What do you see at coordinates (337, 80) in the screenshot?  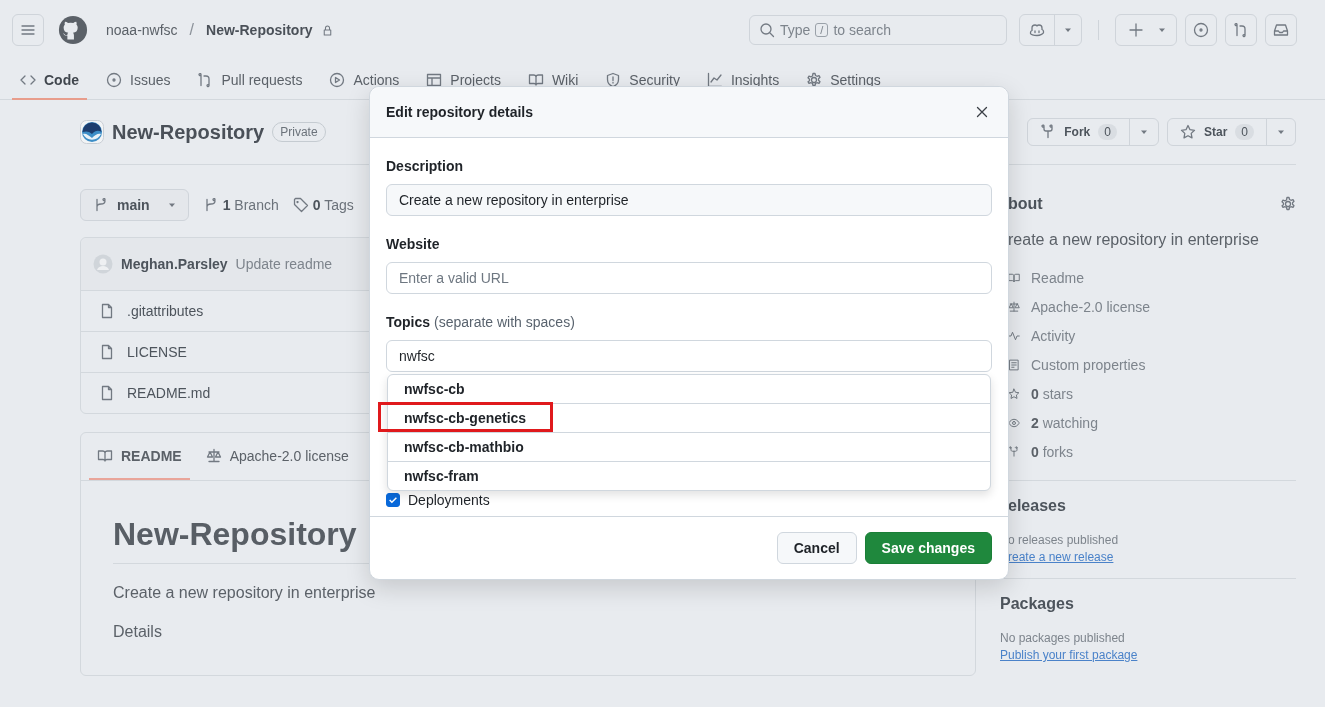 I see `play-icon` at bounding box center [337, 80].